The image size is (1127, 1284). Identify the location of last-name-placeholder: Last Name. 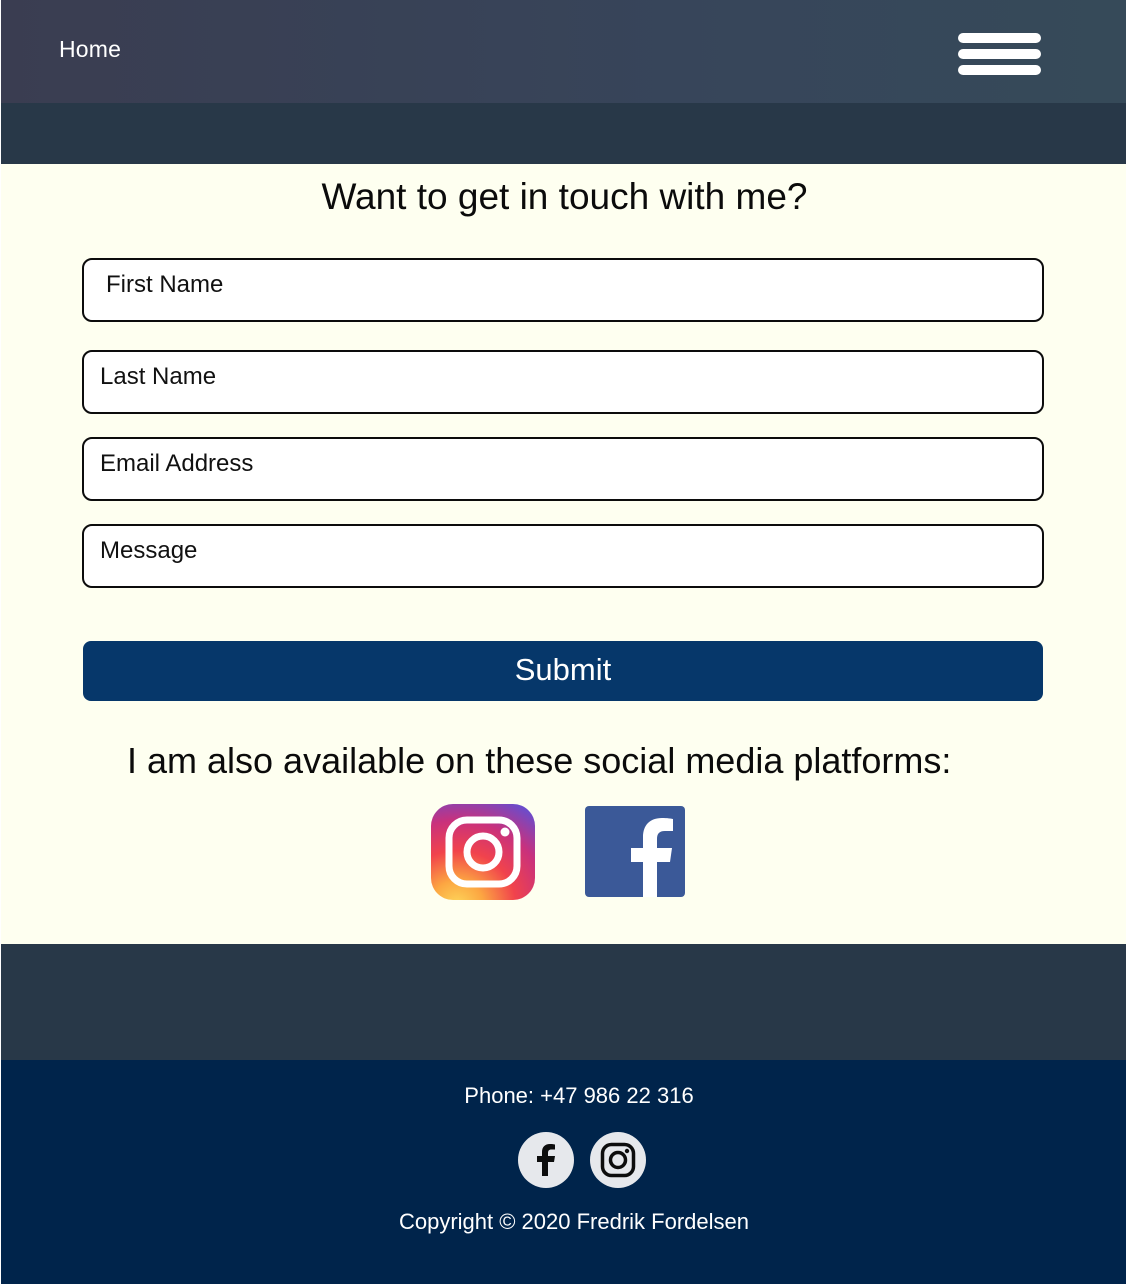
(158, 376).